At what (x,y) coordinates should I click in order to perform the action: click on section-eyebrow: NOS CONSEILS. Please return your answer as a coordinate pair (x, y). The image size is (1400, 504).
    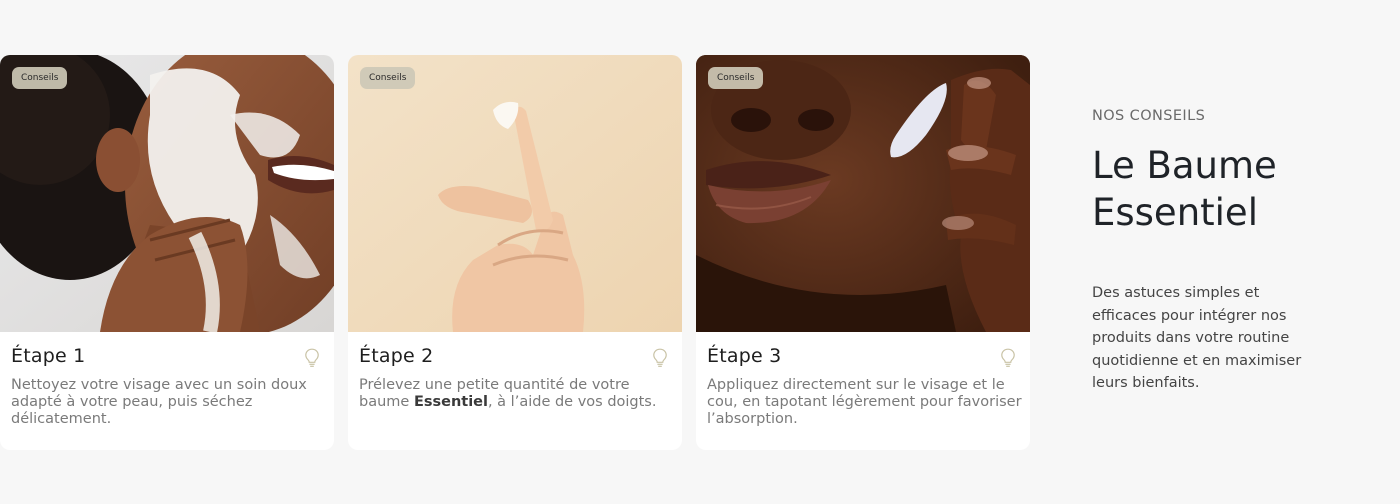
    Looking at the image, I should click on (1149, 116).